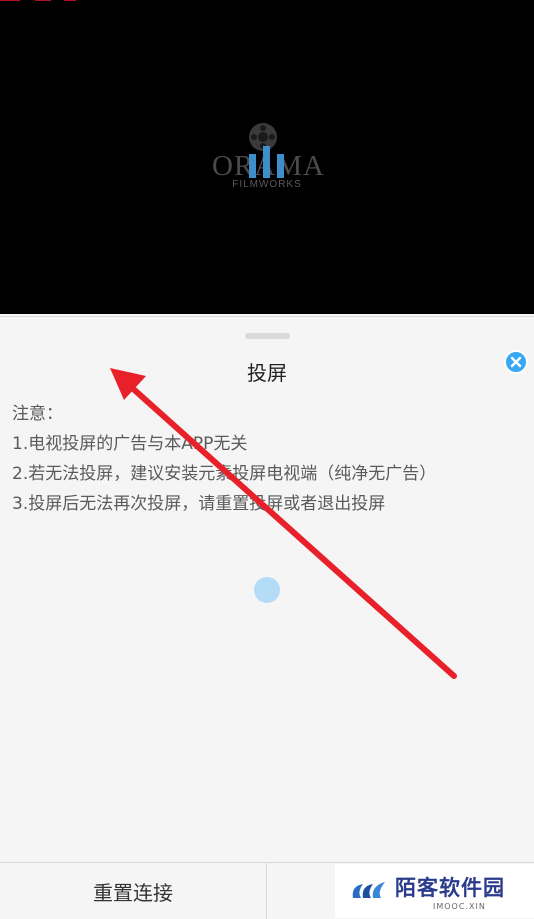 The image size is (534, 919). Describe the element at coordinates (267, 184) in the screenshot. I see `logo-subtitle: FILMWORKS` at that location.